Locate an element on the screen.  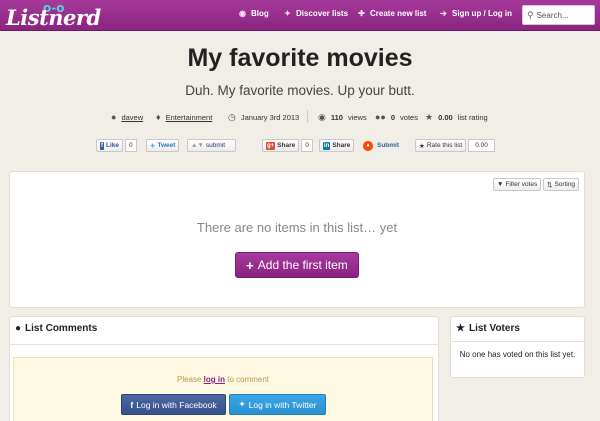
votes-count: 0 is located at coordinates (393, 117).